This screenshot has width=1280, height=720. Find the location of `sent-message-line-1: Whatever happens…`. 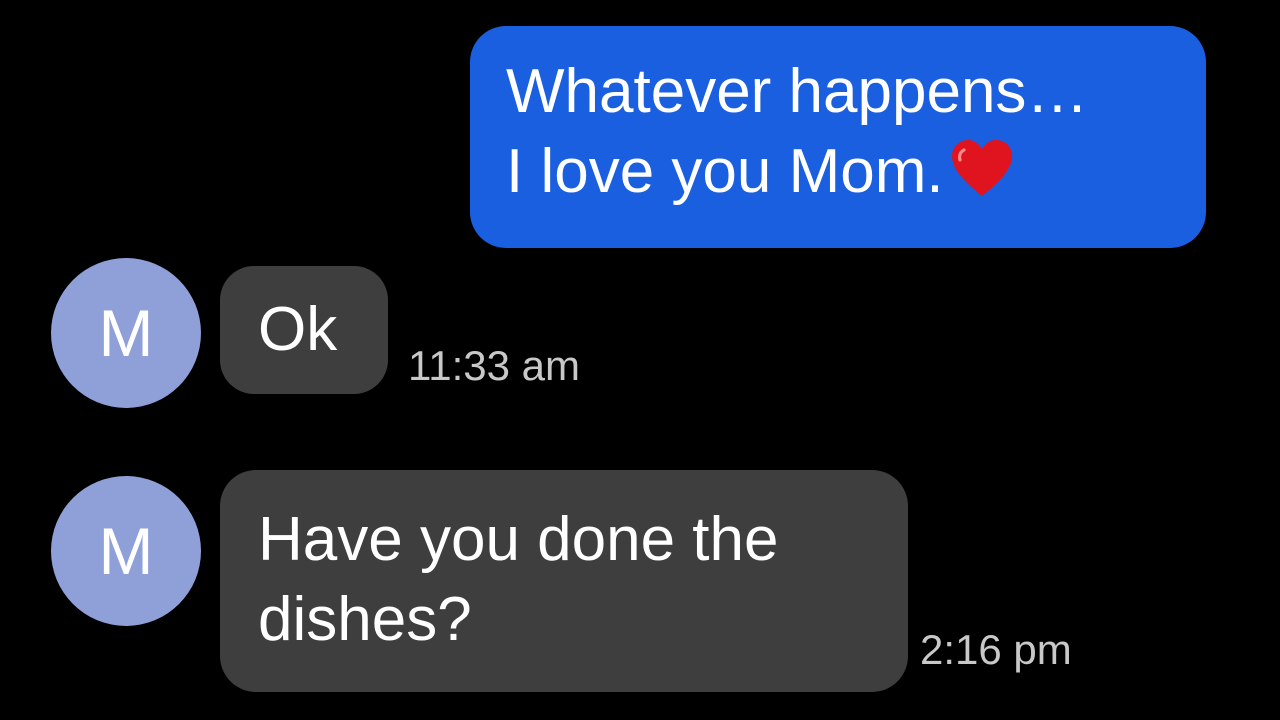

sent-message-line-1: Whatever happens… is located at coordinates (797, 91).